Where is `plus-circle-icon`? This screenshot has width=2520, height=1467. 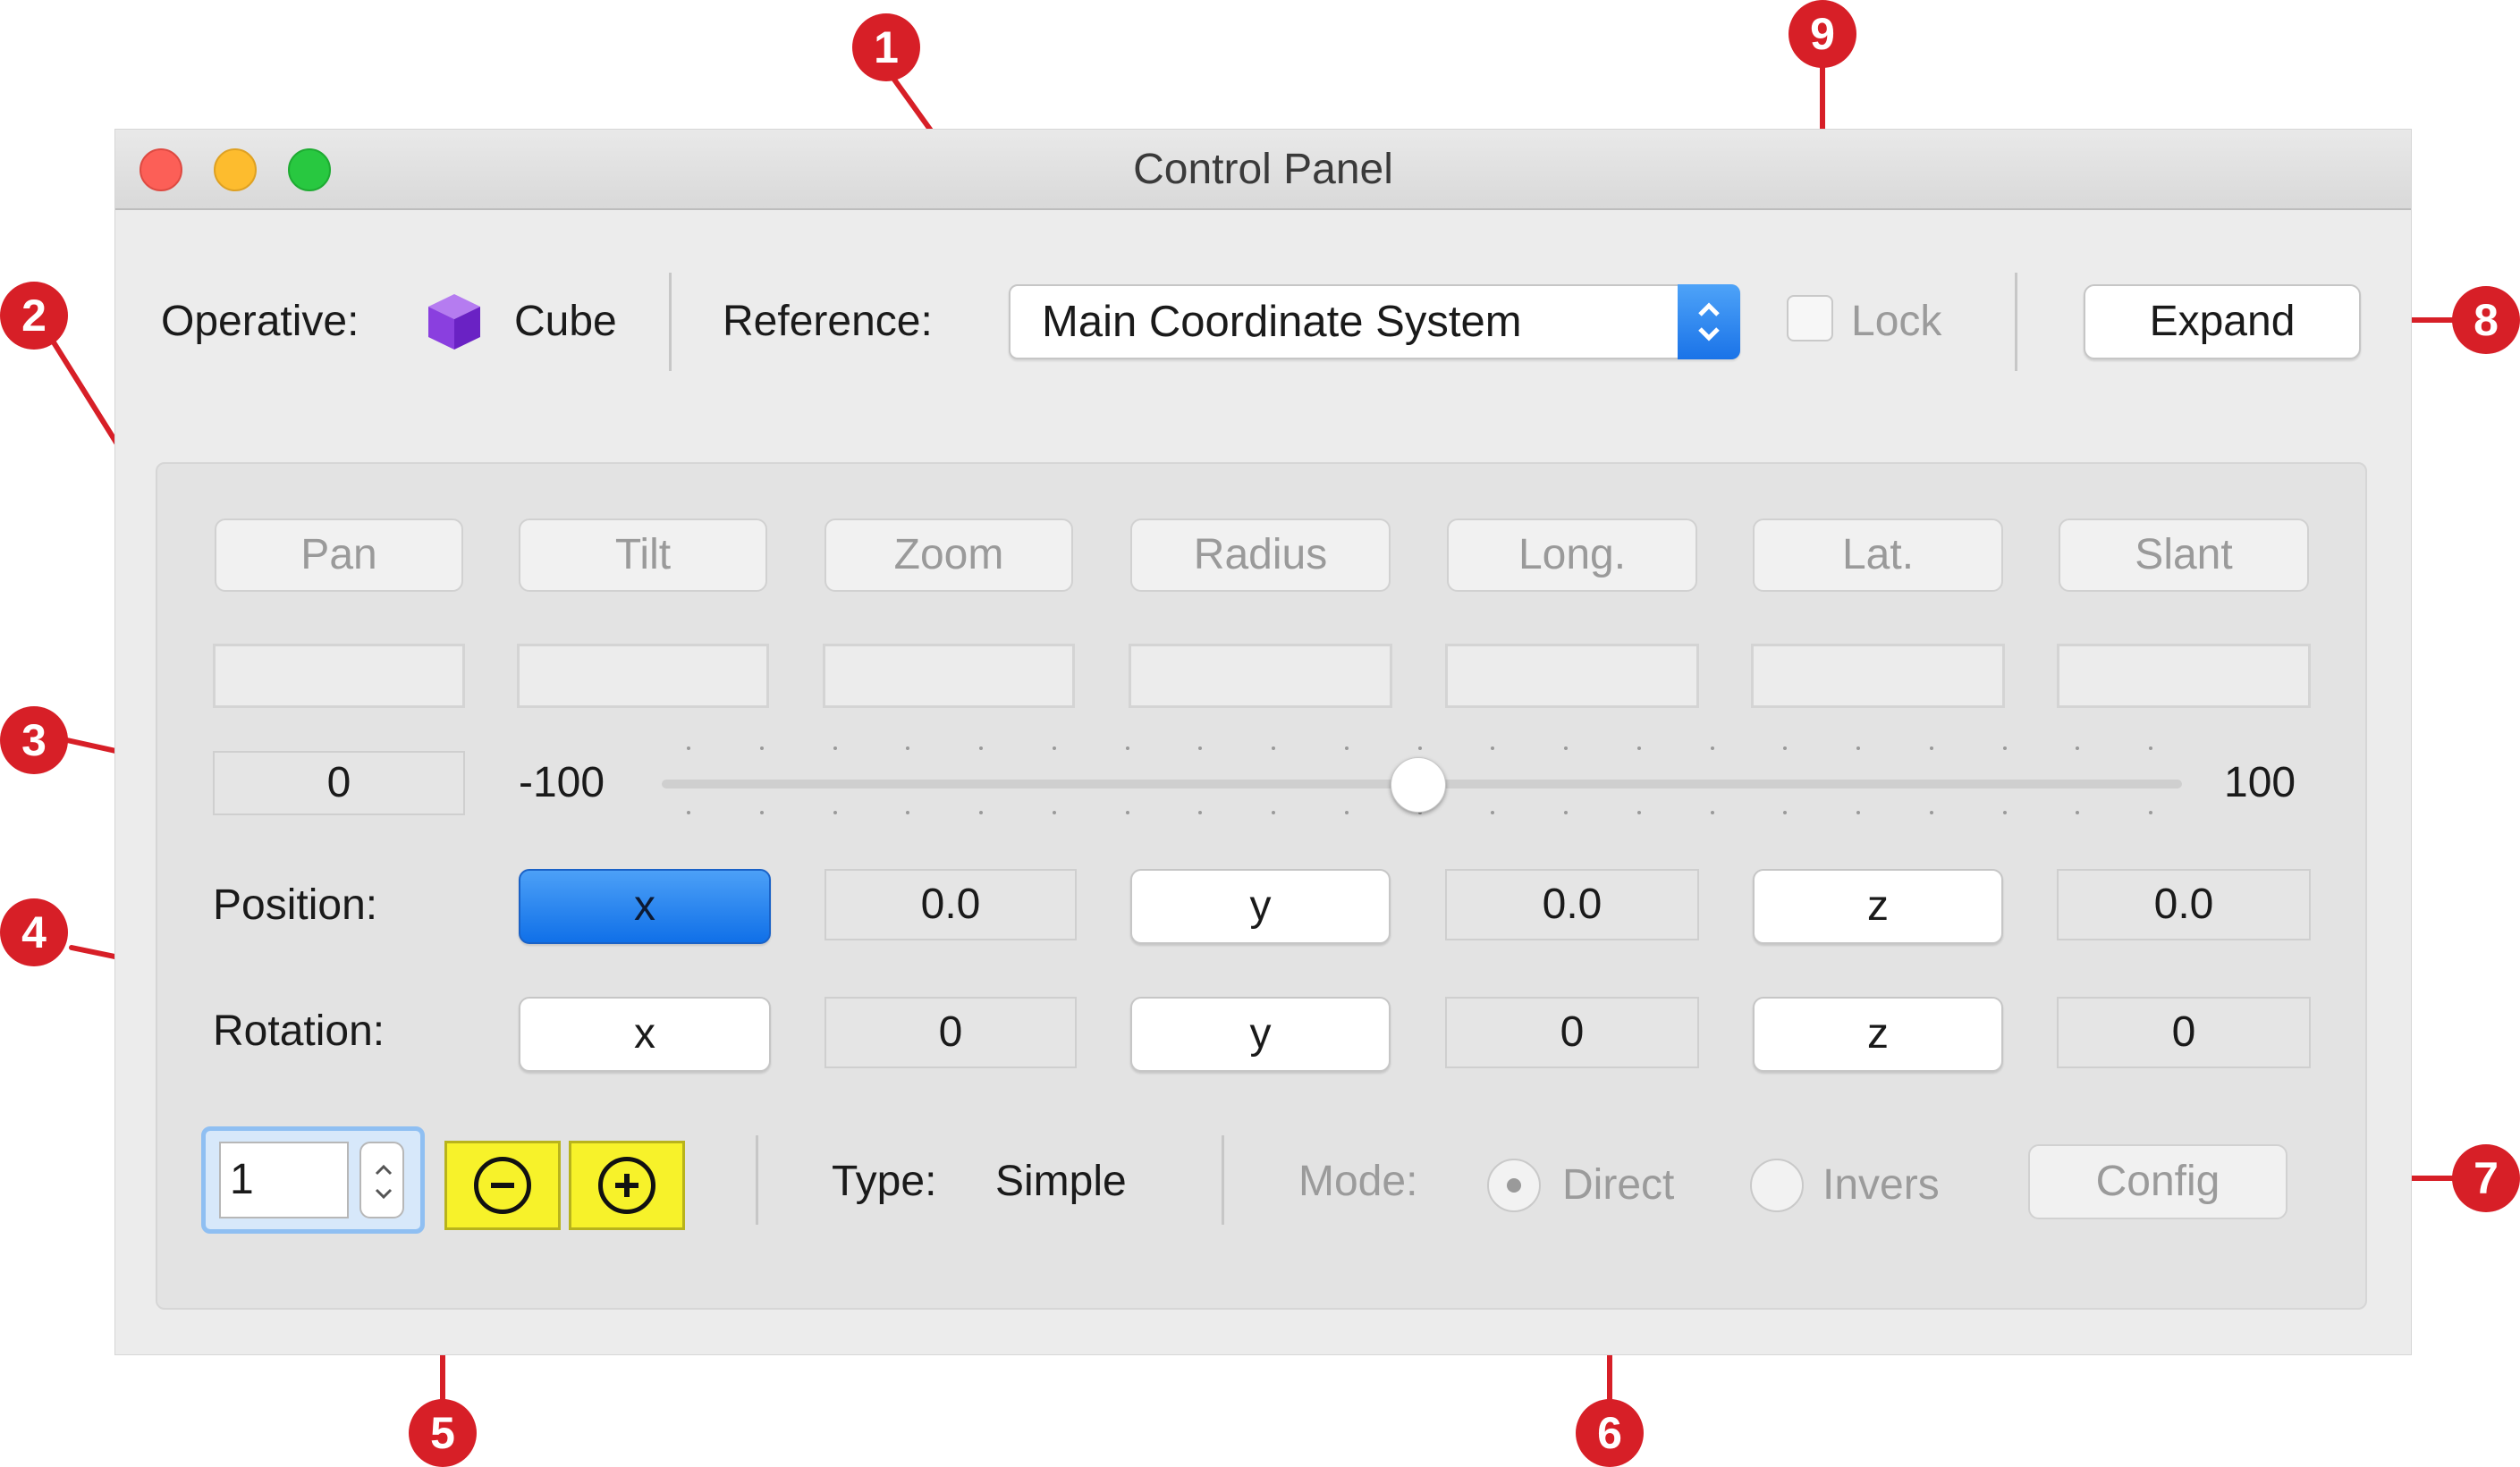
plus-circle-icon is located at coordinates (626, 1185).